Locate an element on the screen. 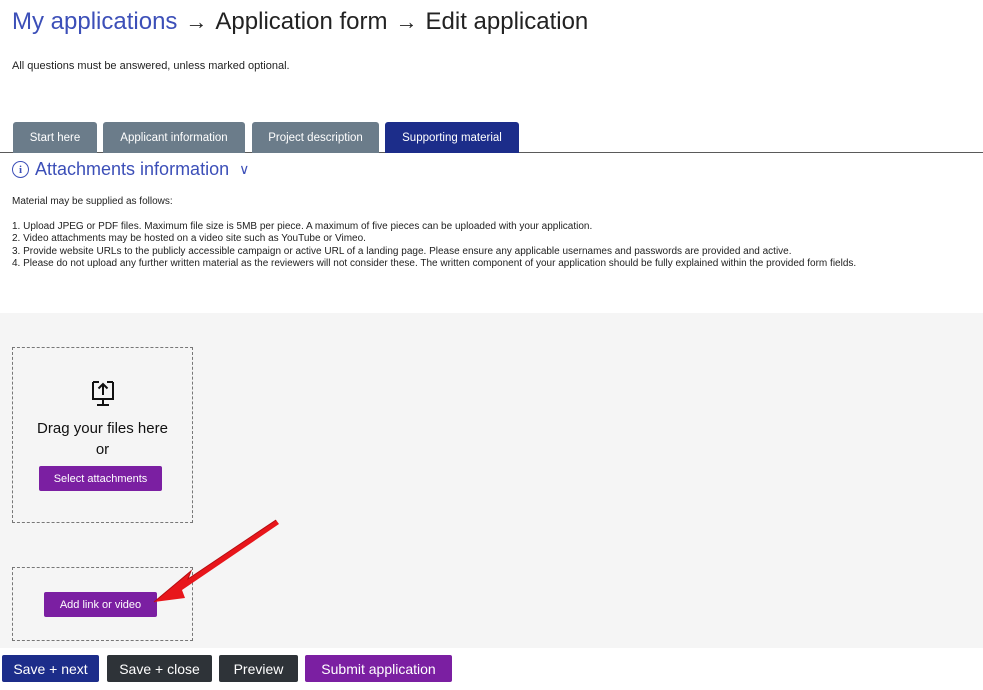 The width and height of the screenshot is (983, 690). attachments-info-toggle: i Attachments information ∨ is located at coordinates (130, 169).